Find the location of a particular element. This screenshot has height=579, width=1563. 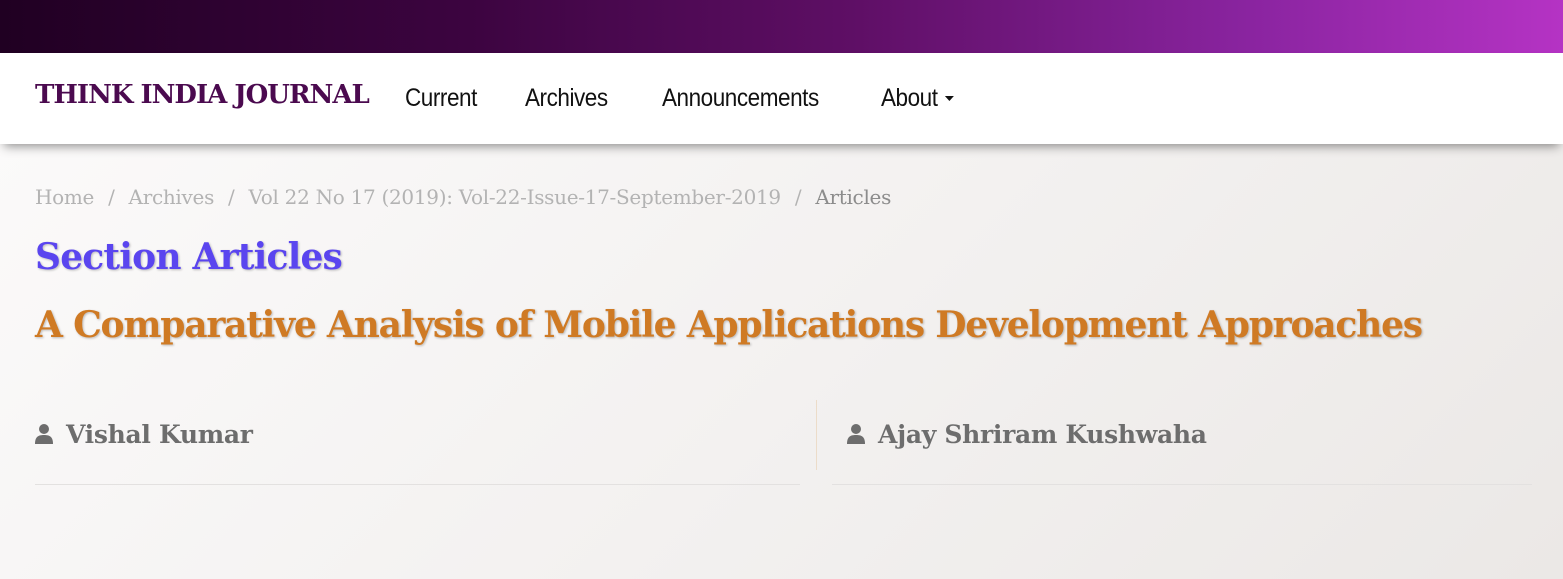

author-name: Vishal Kumar is located at coordinates (159, 434).